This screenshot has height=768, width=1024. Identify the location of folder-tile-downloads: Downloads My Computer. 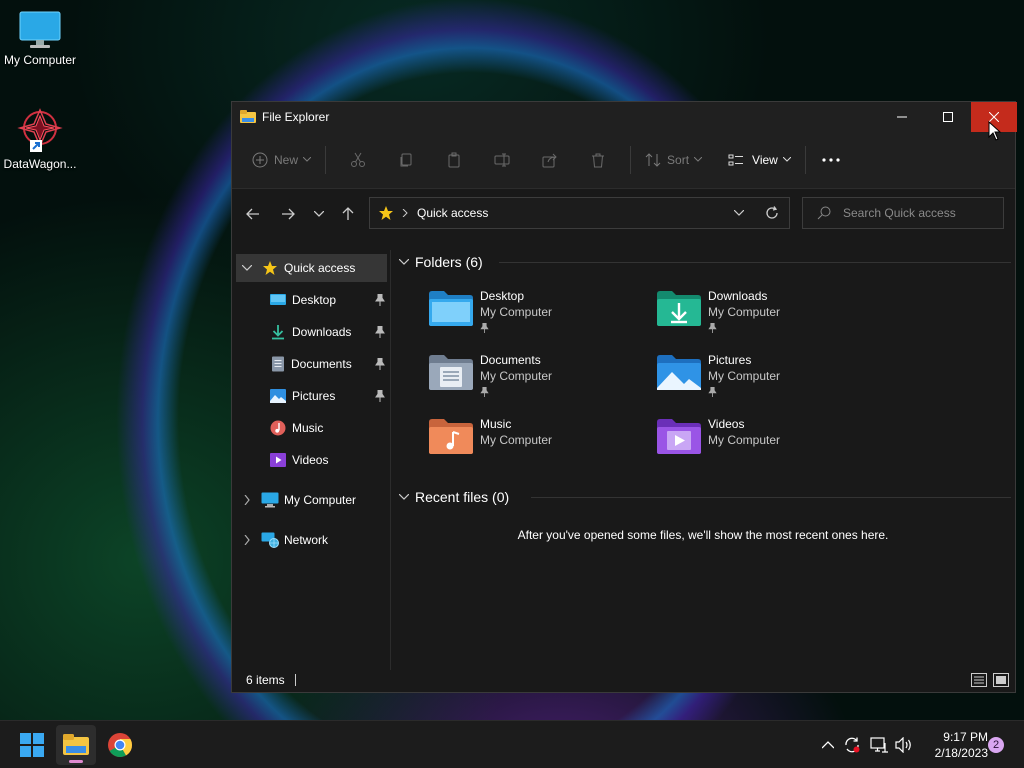
(761, 316).